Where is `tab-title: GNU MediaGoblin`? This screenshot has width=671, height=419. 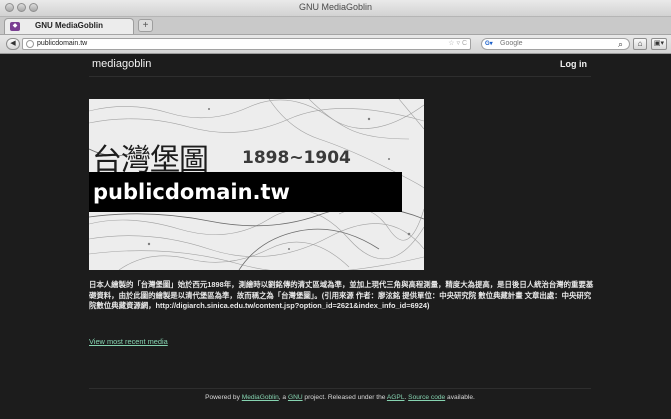
tab-title: GNU MediaGoblin is located at coordinates (69, 25).